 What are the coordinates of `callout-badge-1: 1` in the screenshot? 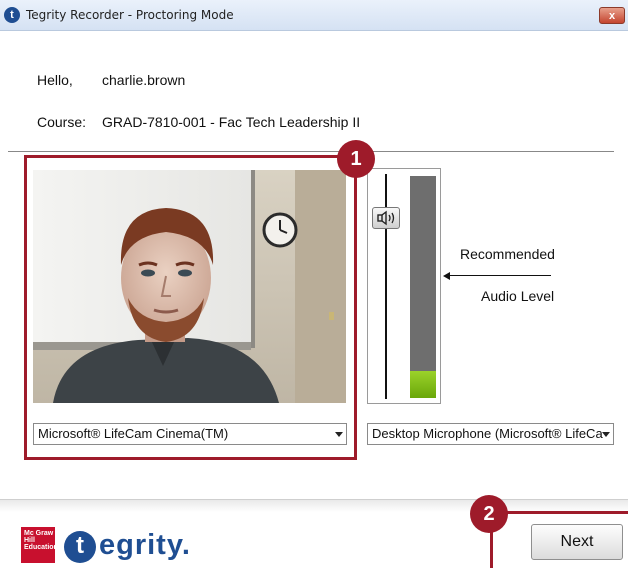 It's located at (356, 159).